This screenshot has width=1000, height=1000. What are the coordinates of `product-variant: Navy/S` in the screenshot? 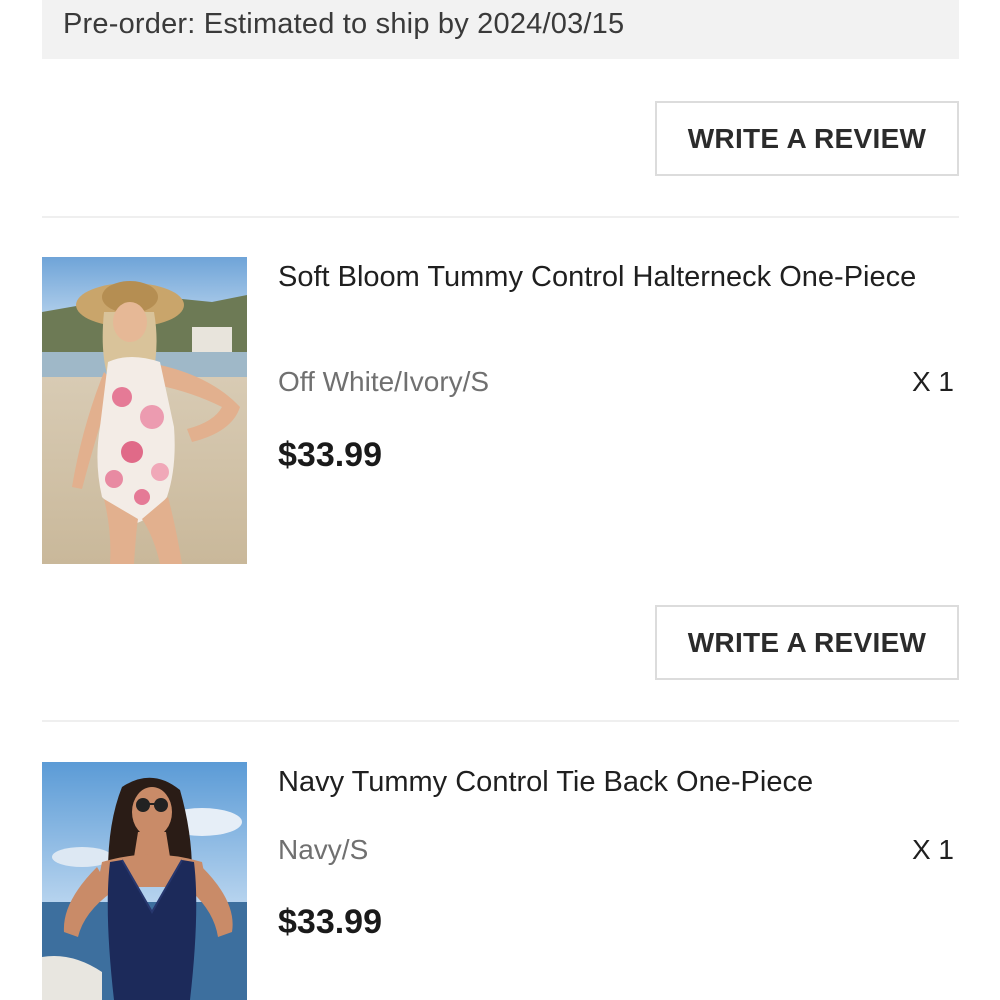 It's located at (323, 849).